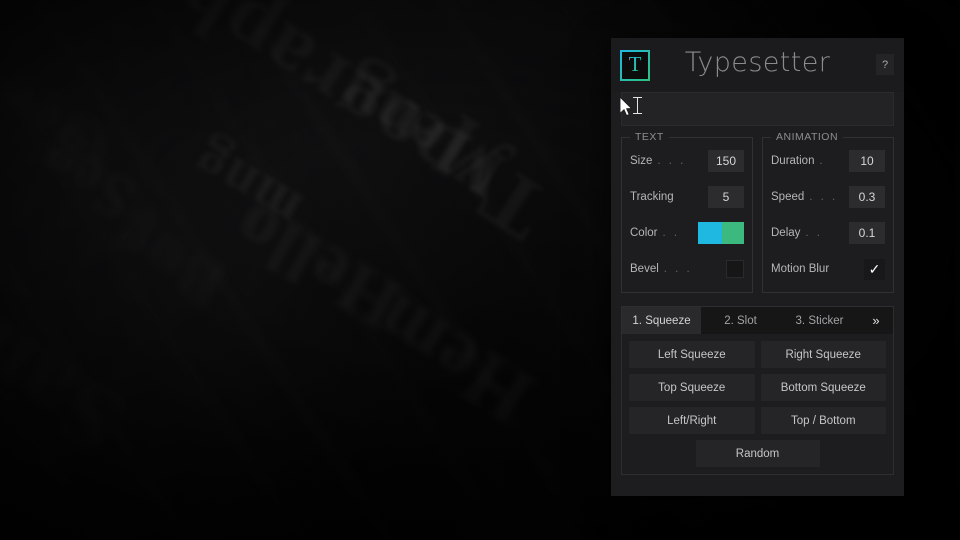 This screenshot has width=960, height=540. What do you see at coordinates (876, 320) in the screenshot?
I see `more-tabs-icon: »` at bounding box center [876, 320].